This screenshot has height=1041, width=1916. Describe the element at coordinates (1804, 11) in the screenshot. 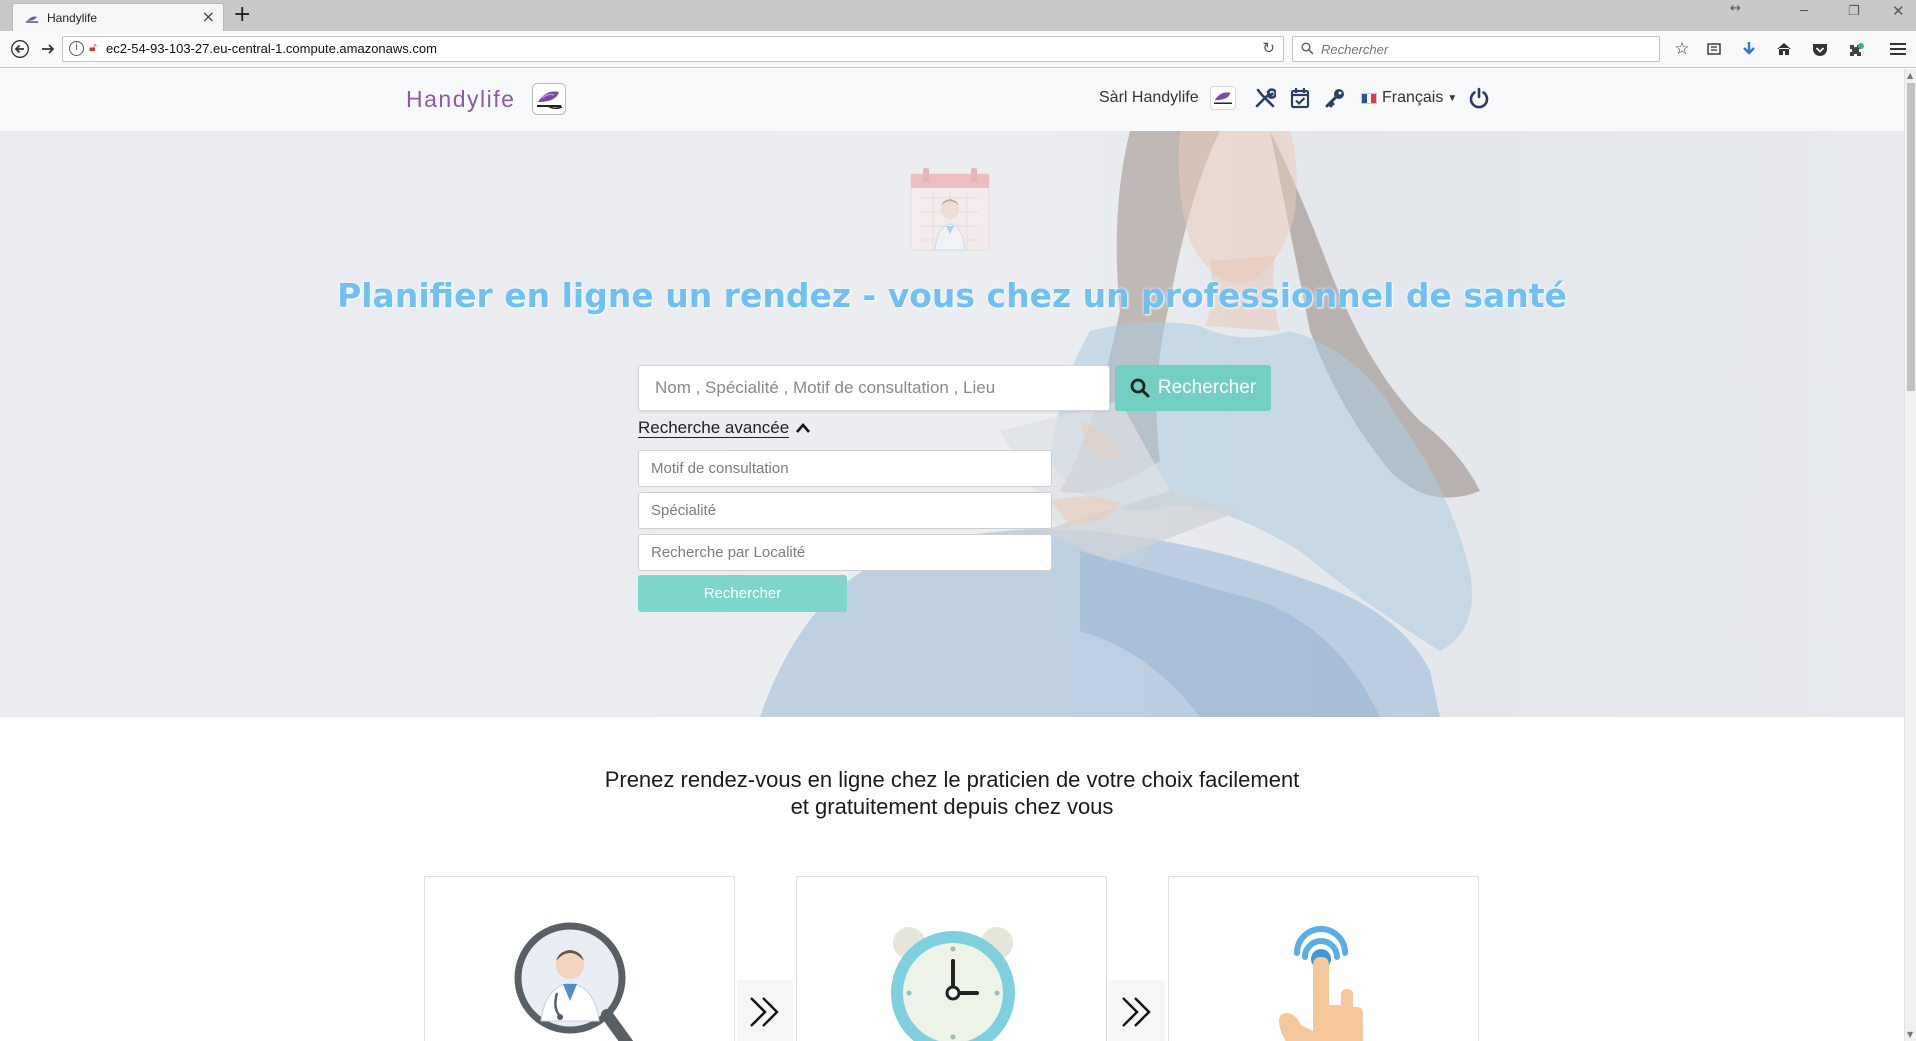

I see `minimize-icon: ─` at that location.